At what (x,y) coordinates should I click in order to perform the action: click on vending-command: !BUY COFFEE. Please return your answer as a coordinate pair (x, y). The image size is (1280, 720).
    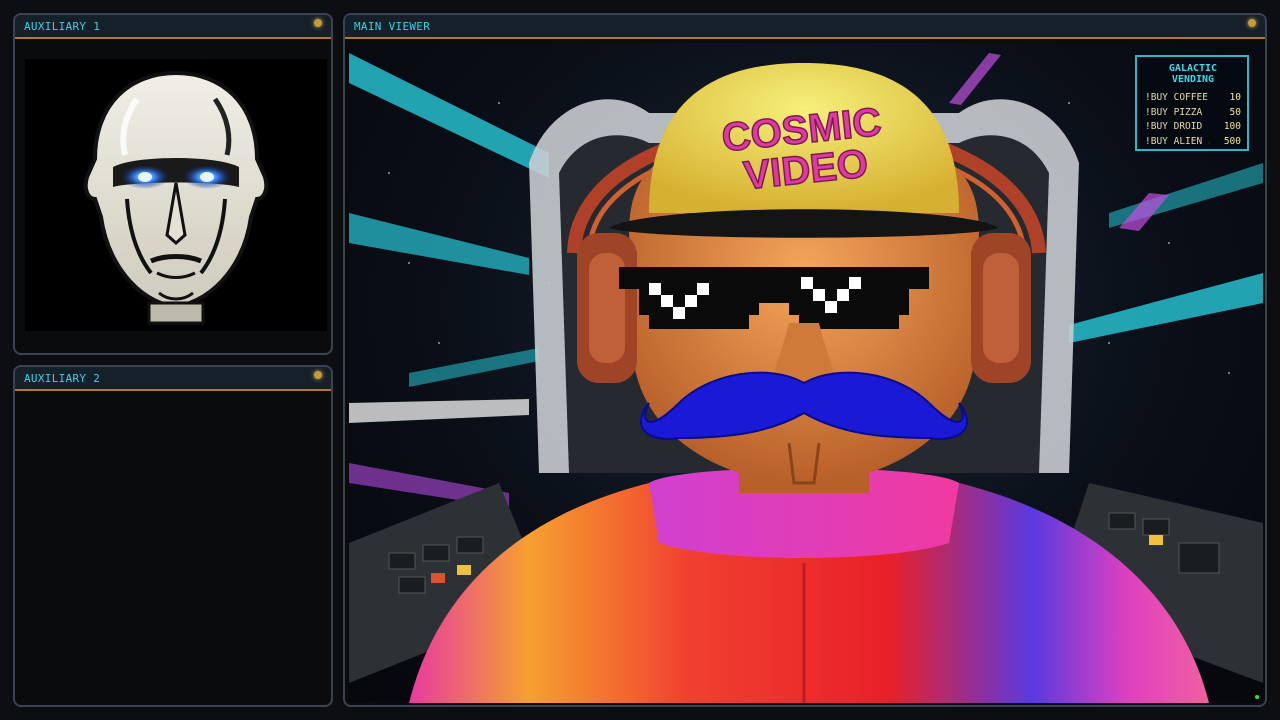
    Looking at the image, I should click on (1176, 97).